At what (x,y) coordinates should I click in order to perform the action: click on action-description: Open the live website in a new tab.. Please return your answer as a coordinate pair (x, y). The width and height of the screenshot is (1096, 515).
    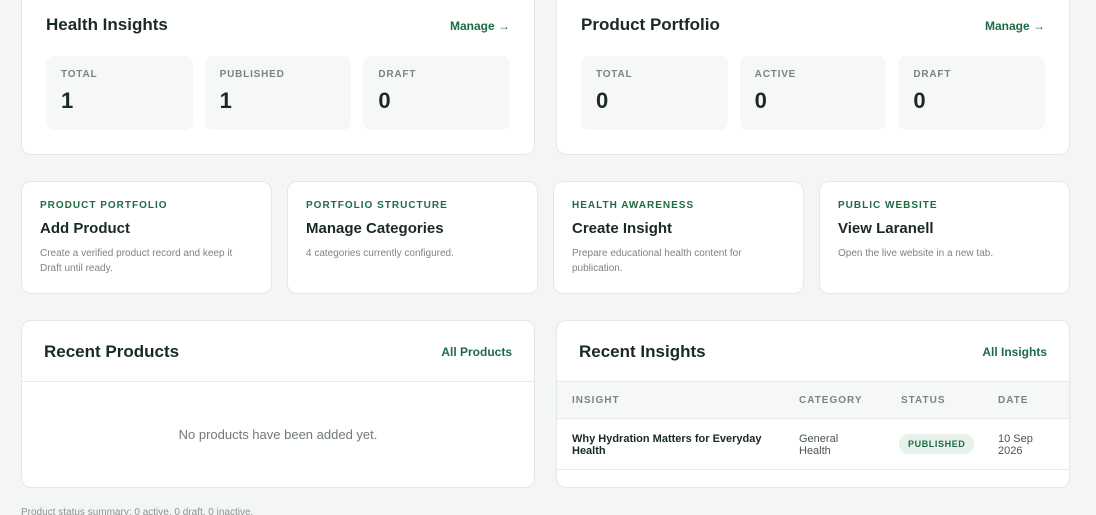
    Looking at the image, I should click on (916, 253).